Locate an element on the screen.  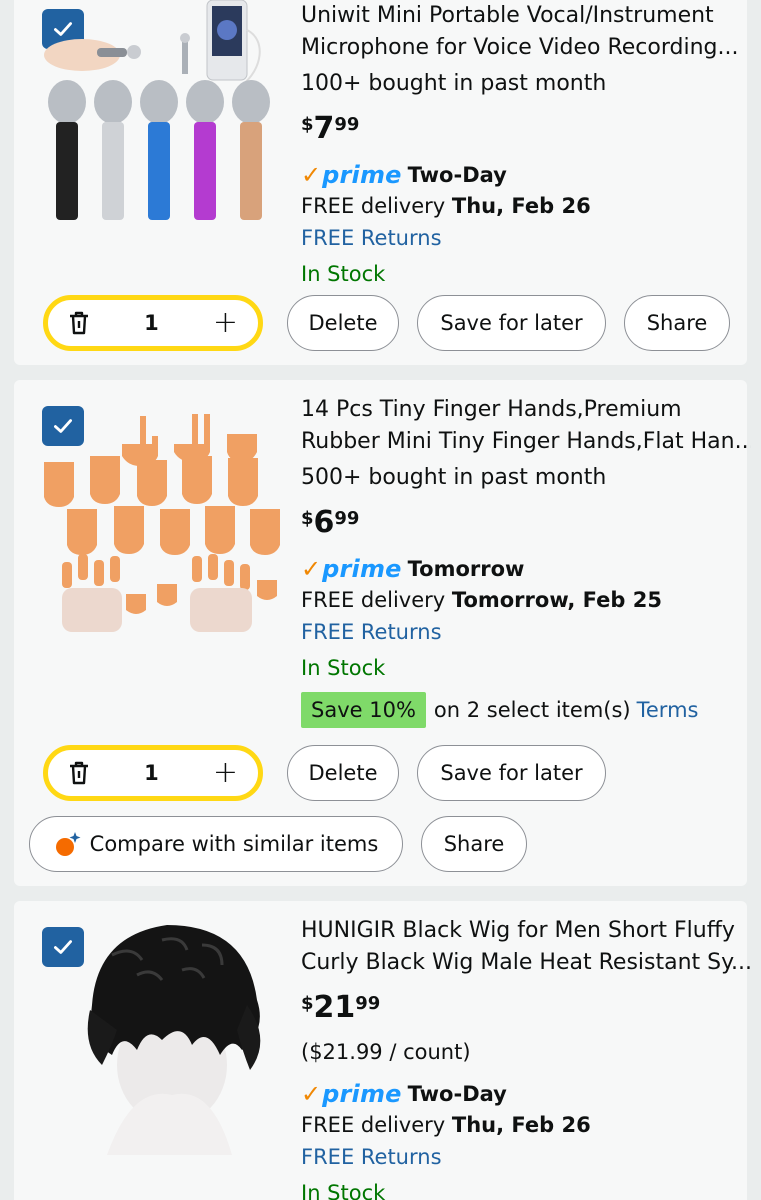
delivery-date: Tomorrow, Feb 25 is located at coordinates (556, 600).